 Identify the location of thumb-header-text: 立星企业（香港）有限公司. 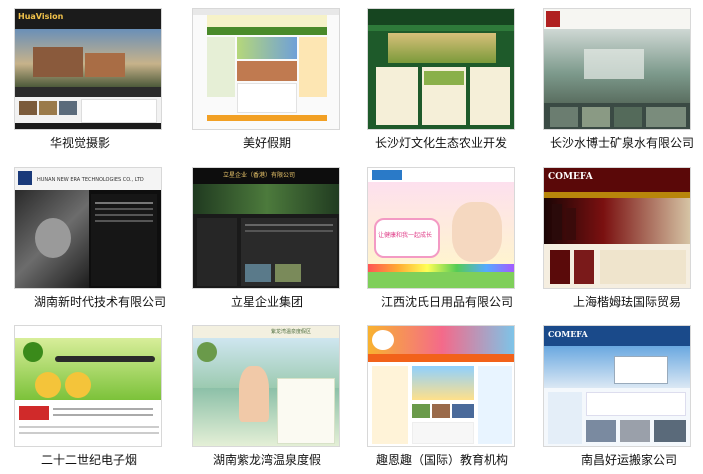
(259, 175).